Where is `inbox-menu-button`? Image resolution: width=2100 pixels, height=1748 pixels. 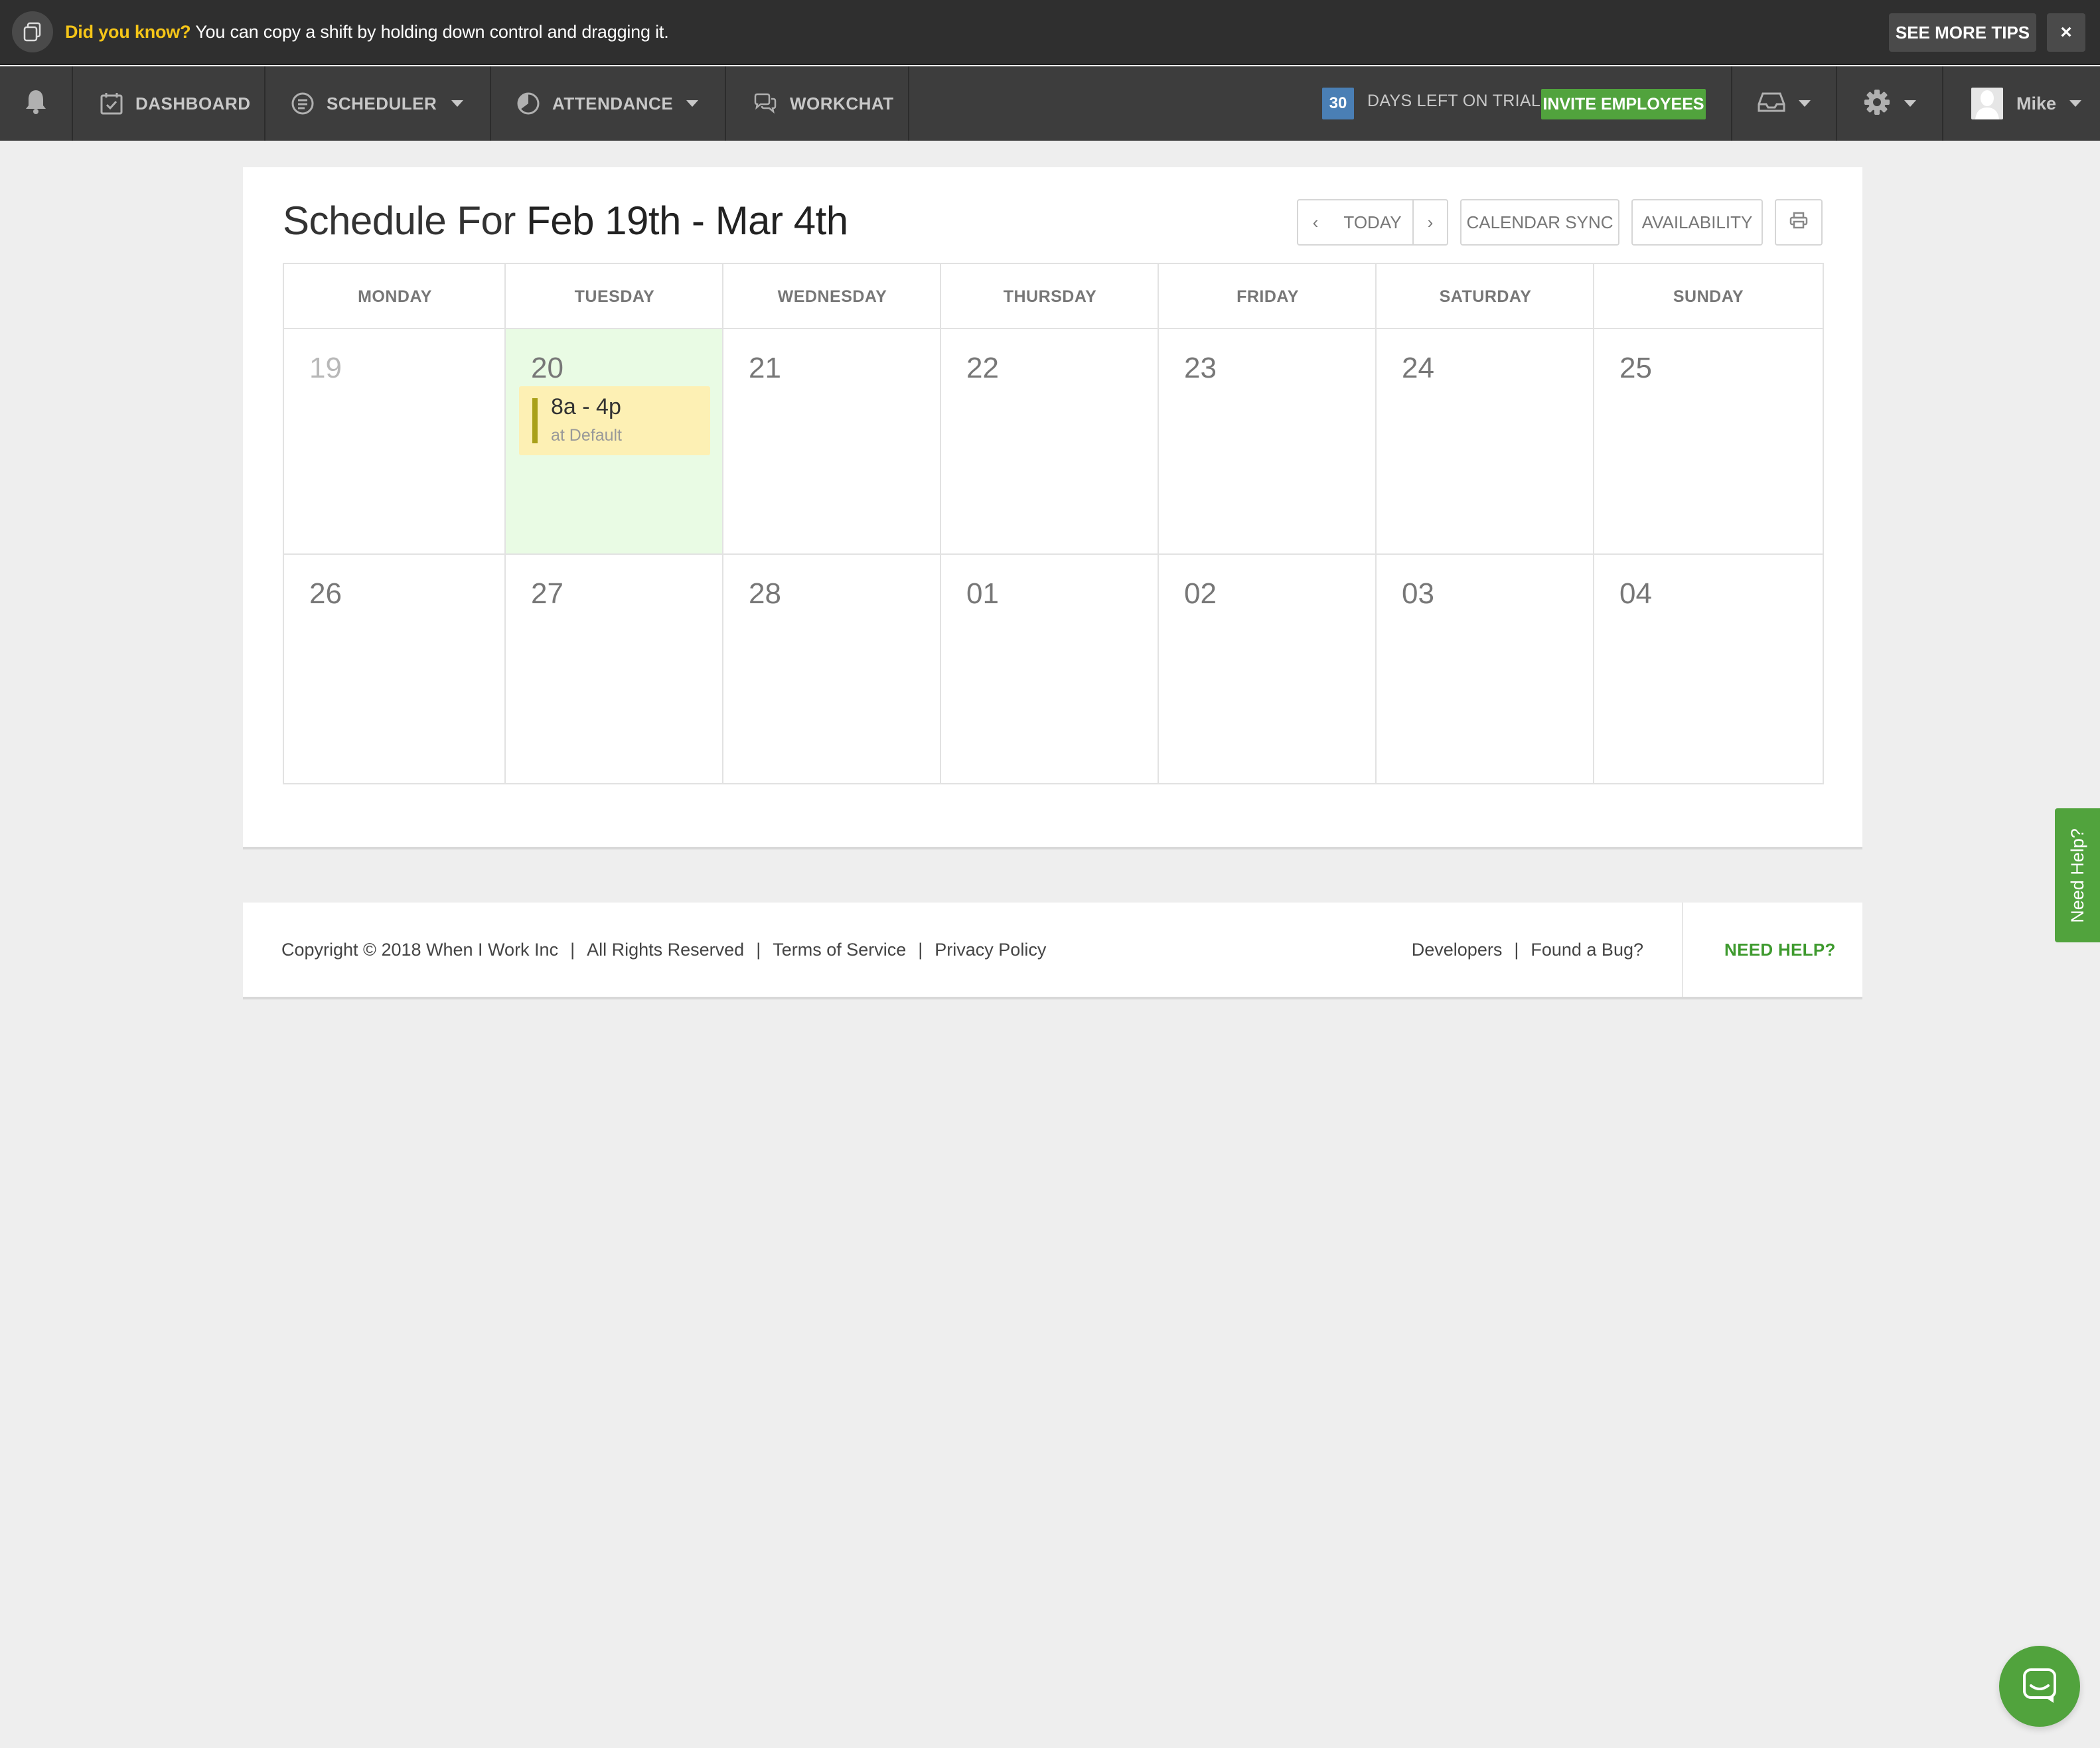
inbox-menu-button is located at coordinates (1784, 104).